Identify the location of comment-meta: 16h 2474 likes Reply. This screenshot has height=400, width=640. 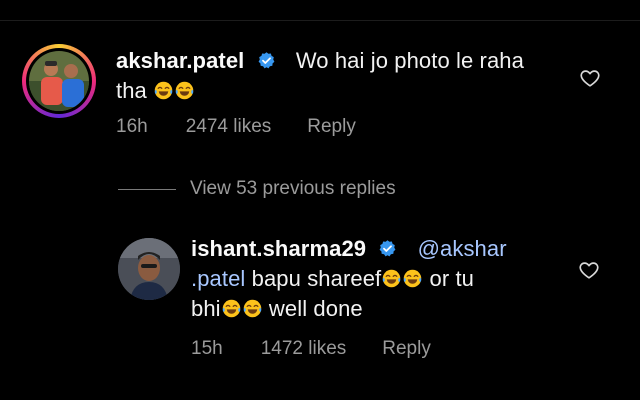
(236, 127).